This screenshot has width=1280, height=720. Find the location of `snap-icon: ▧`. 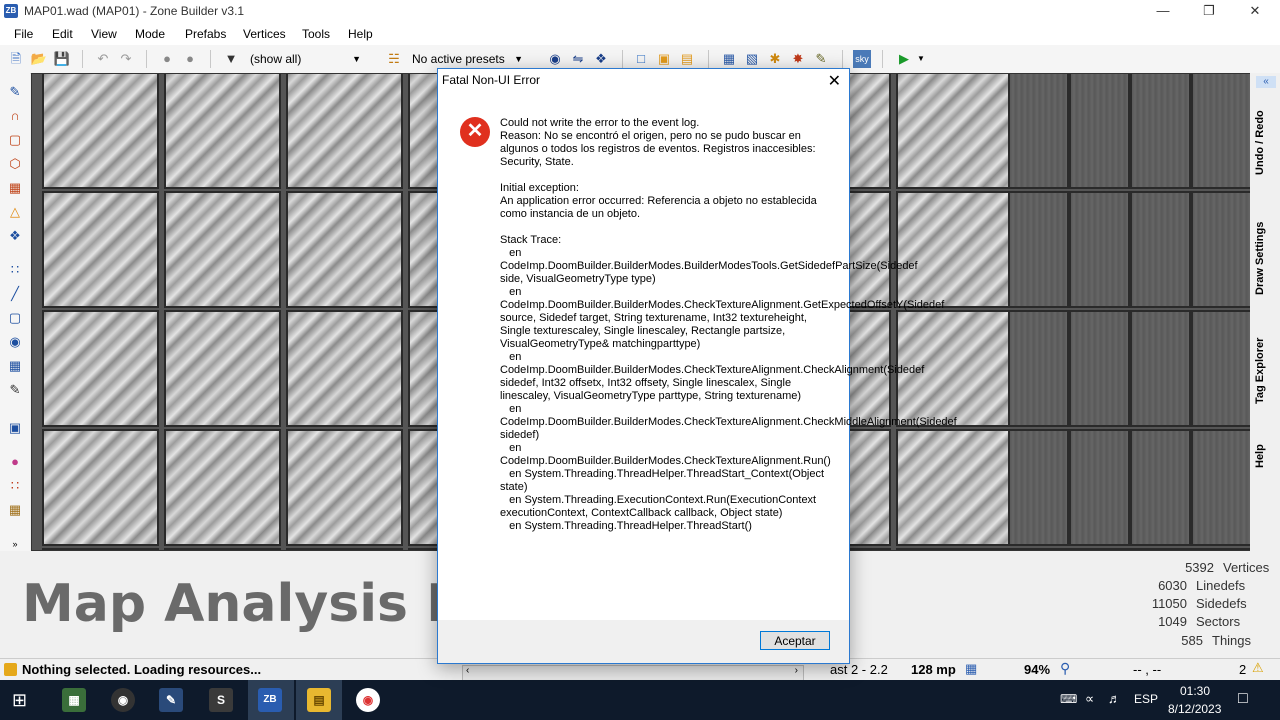

snap-icon: ▧ is located at coordinates (752, 59).